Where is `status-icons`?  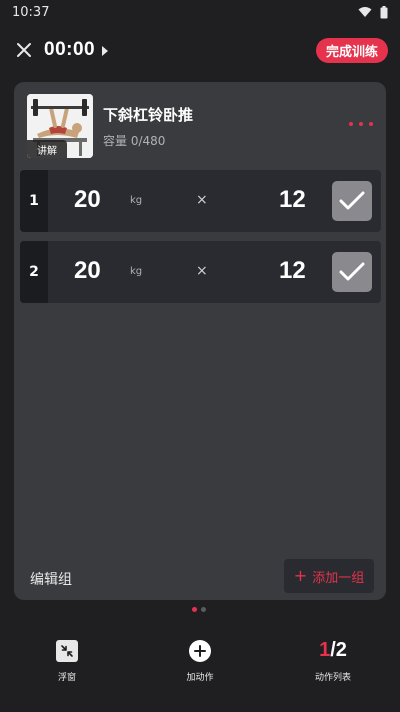 status-icons is located at coordinates (373, 12).